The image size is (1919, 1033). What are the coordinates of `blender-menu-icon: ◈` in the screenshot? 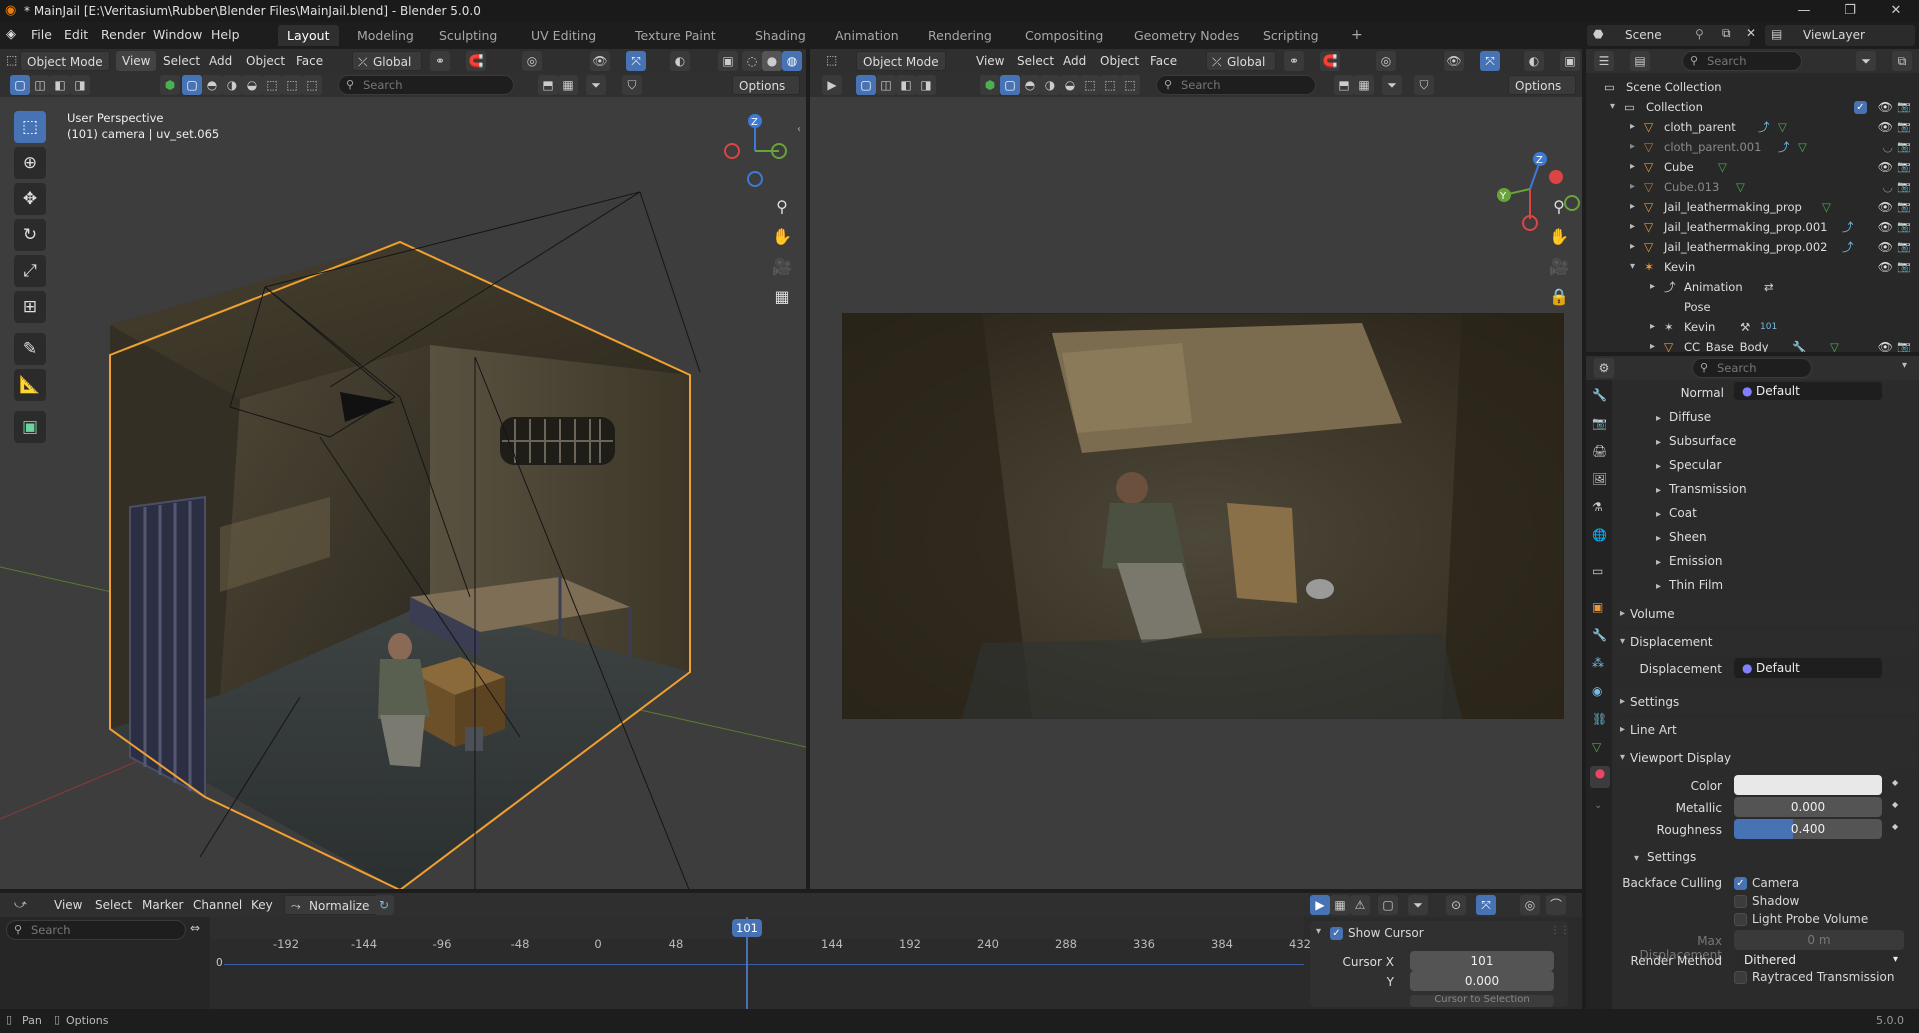 It's located at (11, 34).